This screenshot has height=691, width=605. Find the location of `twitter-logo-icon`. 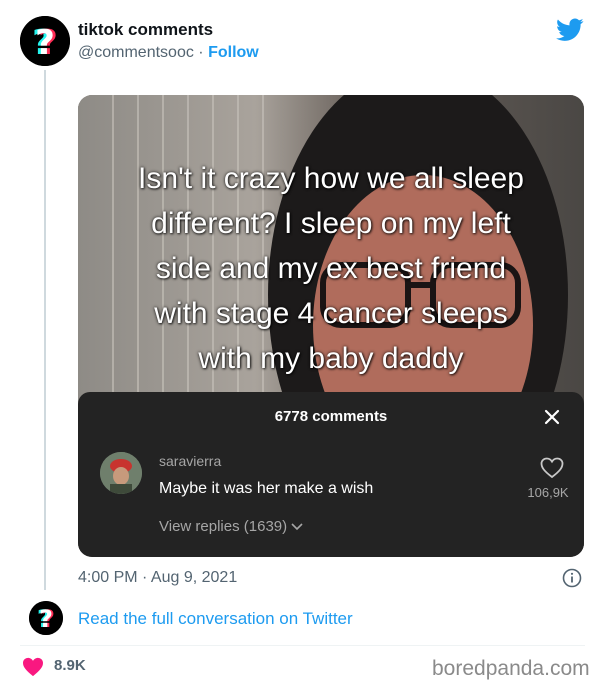

twitter-logo-icon is located at coordinates (570, 30).